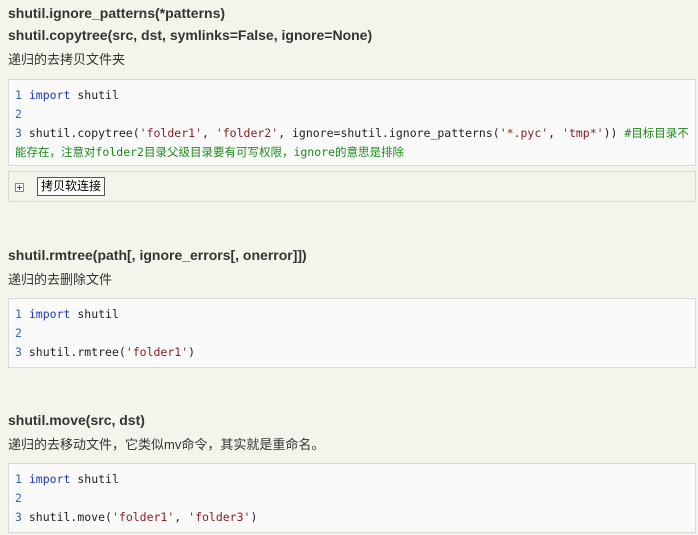 This screenshot has width=698, height=535. I want to click on code-text: )), so click(614, 133).